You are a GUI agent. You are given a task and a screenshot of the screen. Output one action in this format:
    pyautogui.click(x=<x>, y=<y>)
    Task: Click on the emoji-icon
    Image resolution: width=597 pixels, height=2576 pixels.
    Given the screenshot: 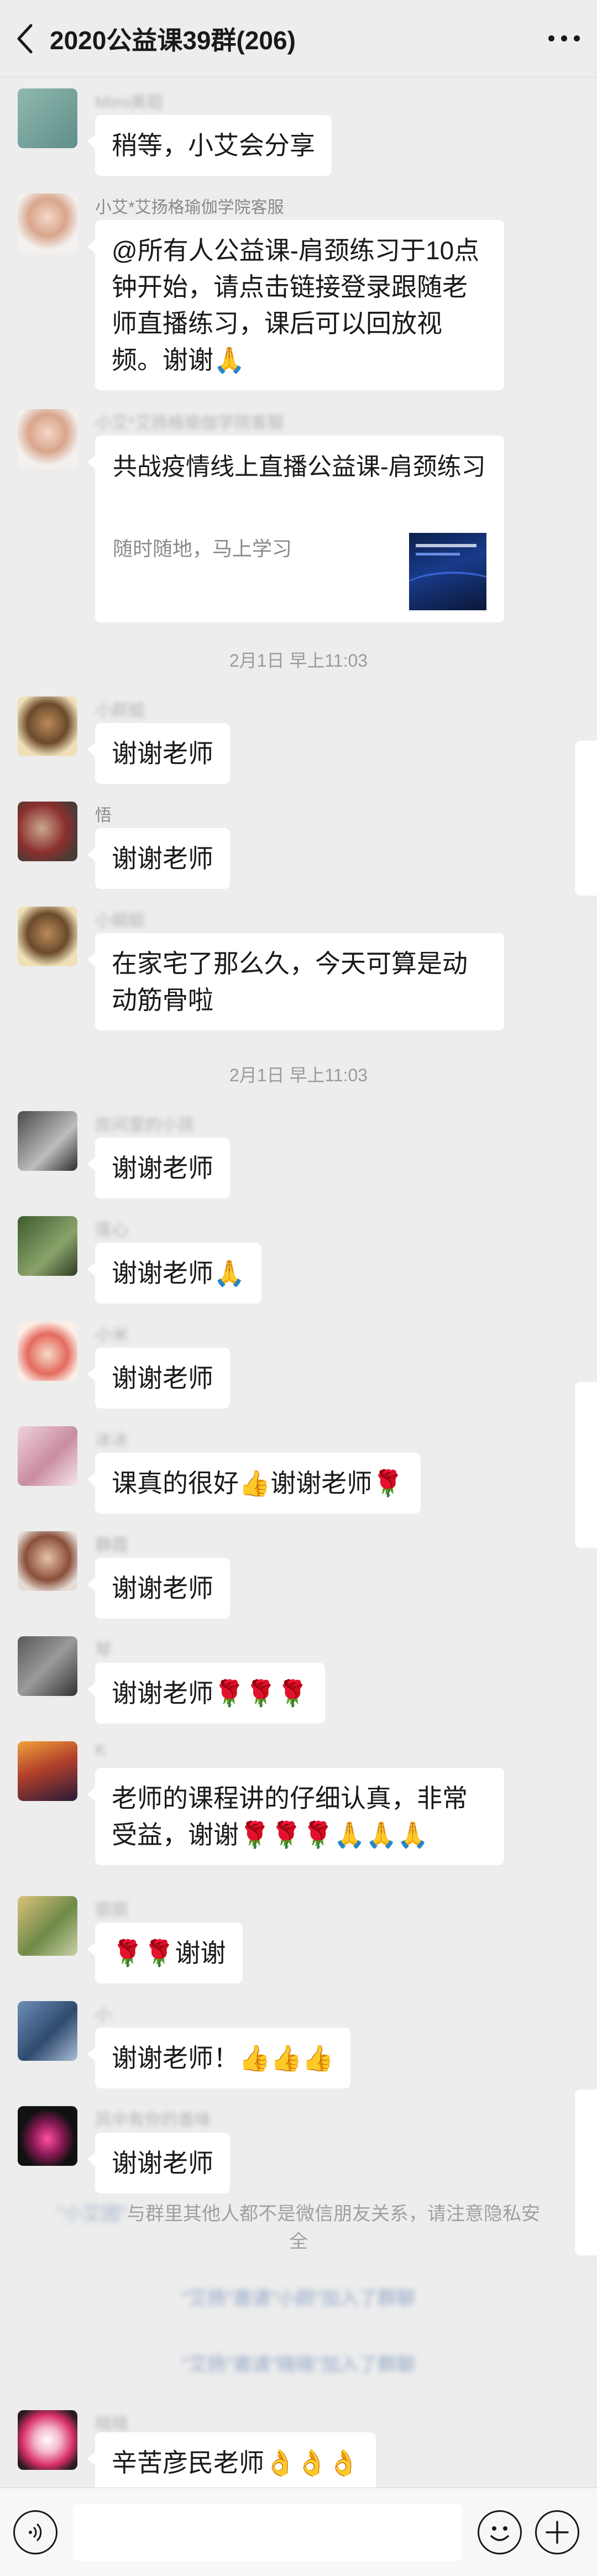 What is the action you would take?
    pyautogui.click(x=499, y=2533)
    